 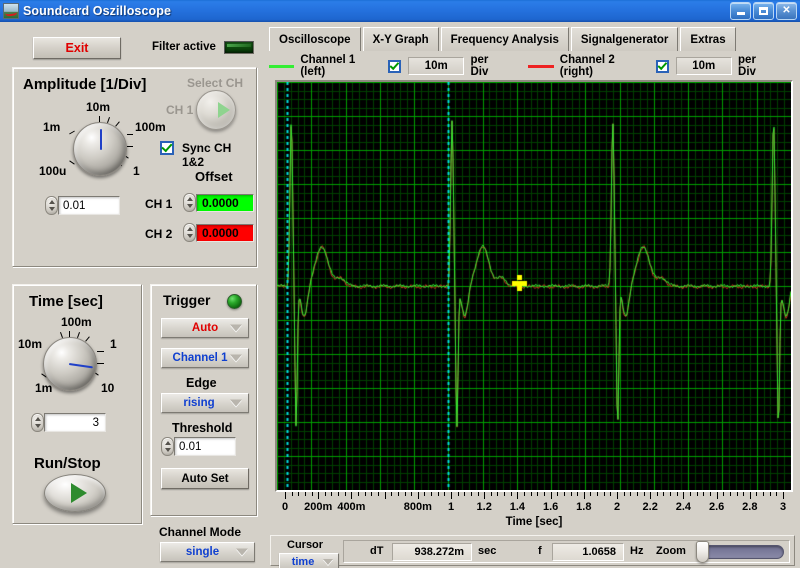 What do you see at coordinates (239, 47) in the screenshot?
I see `filter-active-indicator` at bounding box center [239, 47].